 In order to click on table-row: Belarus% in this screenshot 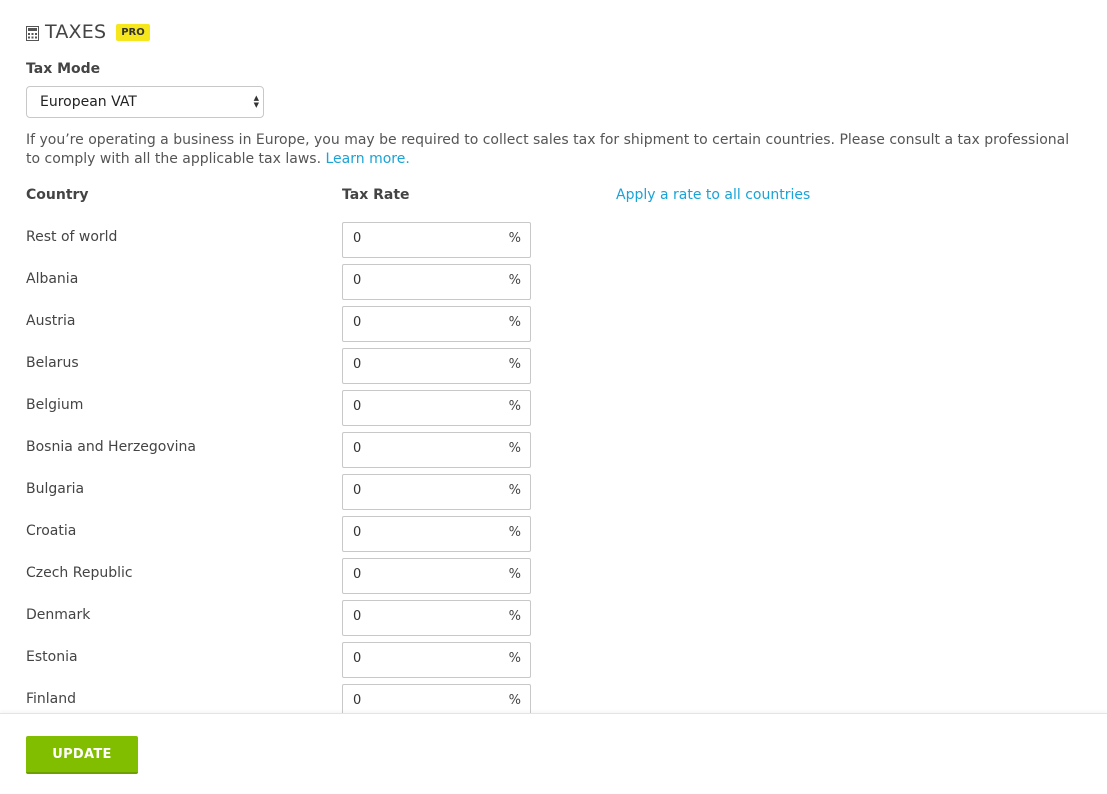, I will do `click(326, 366)`.